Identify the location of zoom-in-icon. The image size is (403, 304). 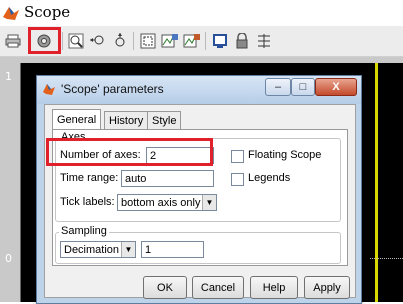
(76, 41).